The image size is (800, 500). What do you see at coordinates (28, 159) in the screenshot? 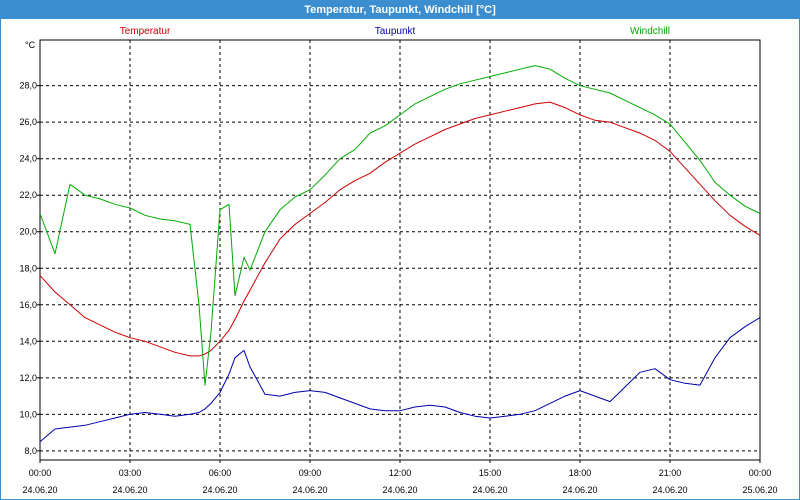
I see `y-tick-label: 24,0` at bounding box center [28, 159].